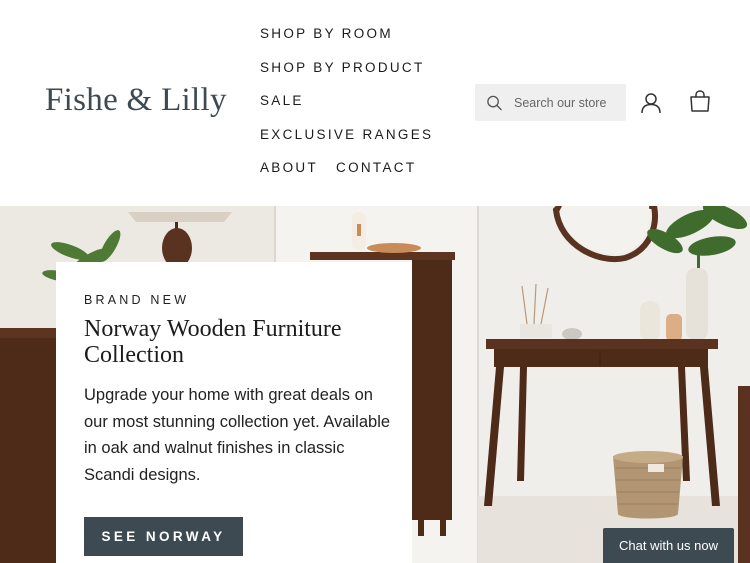 This screenshot has height=563, width=750. Describe the element at coordinates (346, 134) in the screenshot. I see `nav-exclusive-ranges: EXCLUSIVE RANGES` at that location.